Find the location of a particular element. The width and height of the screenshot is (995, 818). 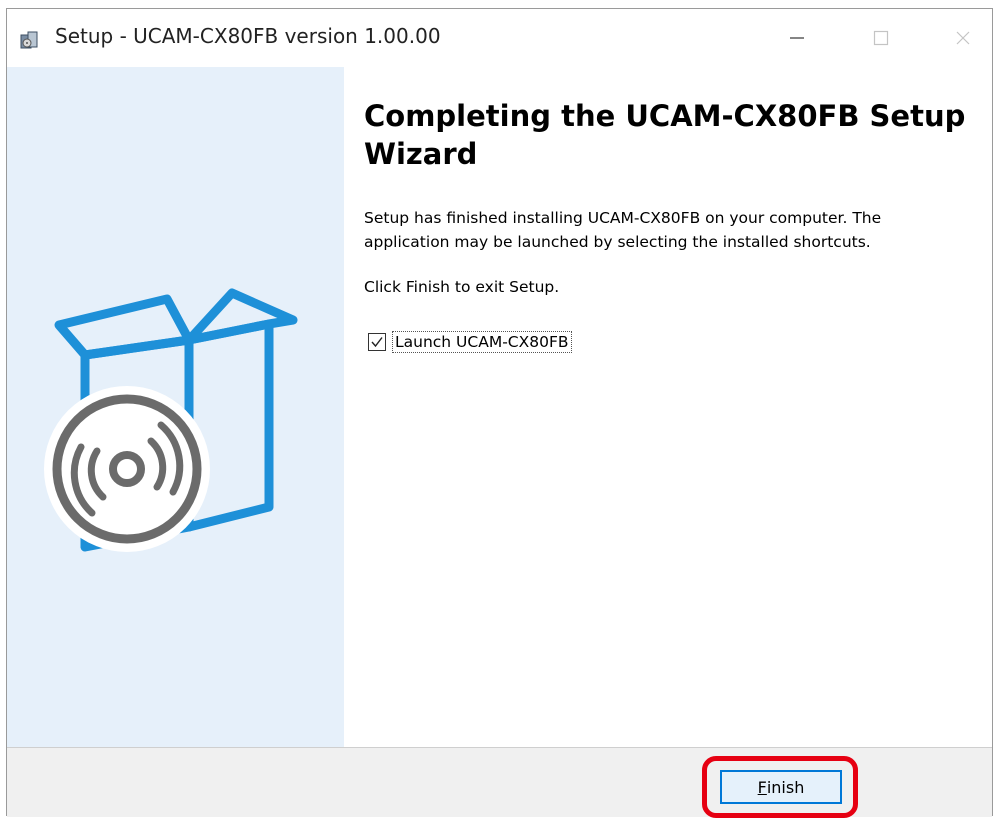

finish-button: Finish is located at coordinates (781, 787).